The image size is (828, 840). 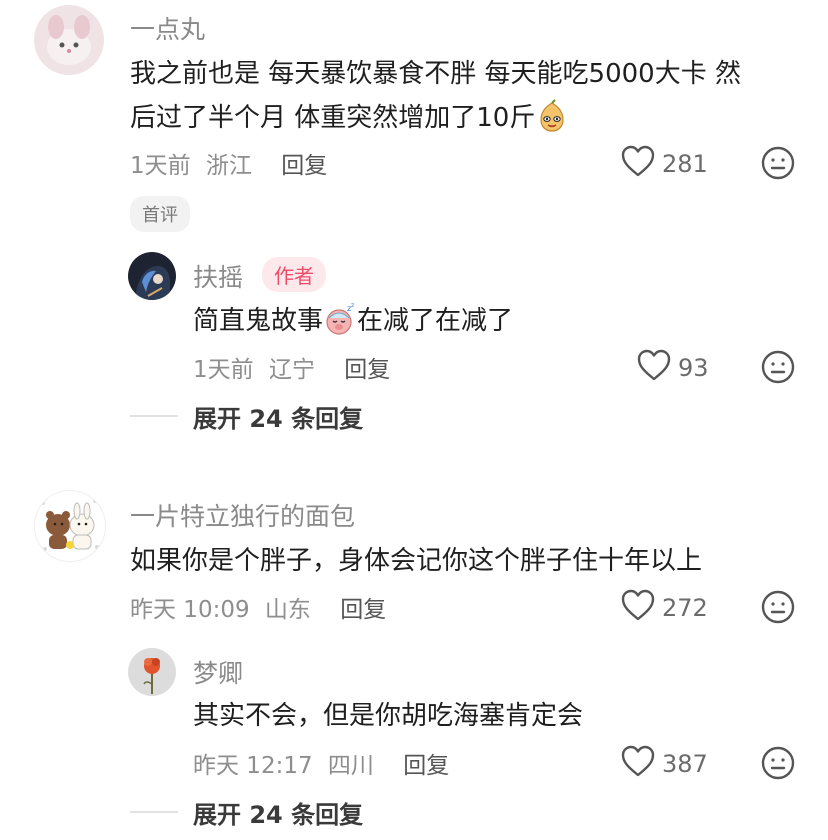 I want to click on reply-username: 扶摇, so click(x=218, y=276).